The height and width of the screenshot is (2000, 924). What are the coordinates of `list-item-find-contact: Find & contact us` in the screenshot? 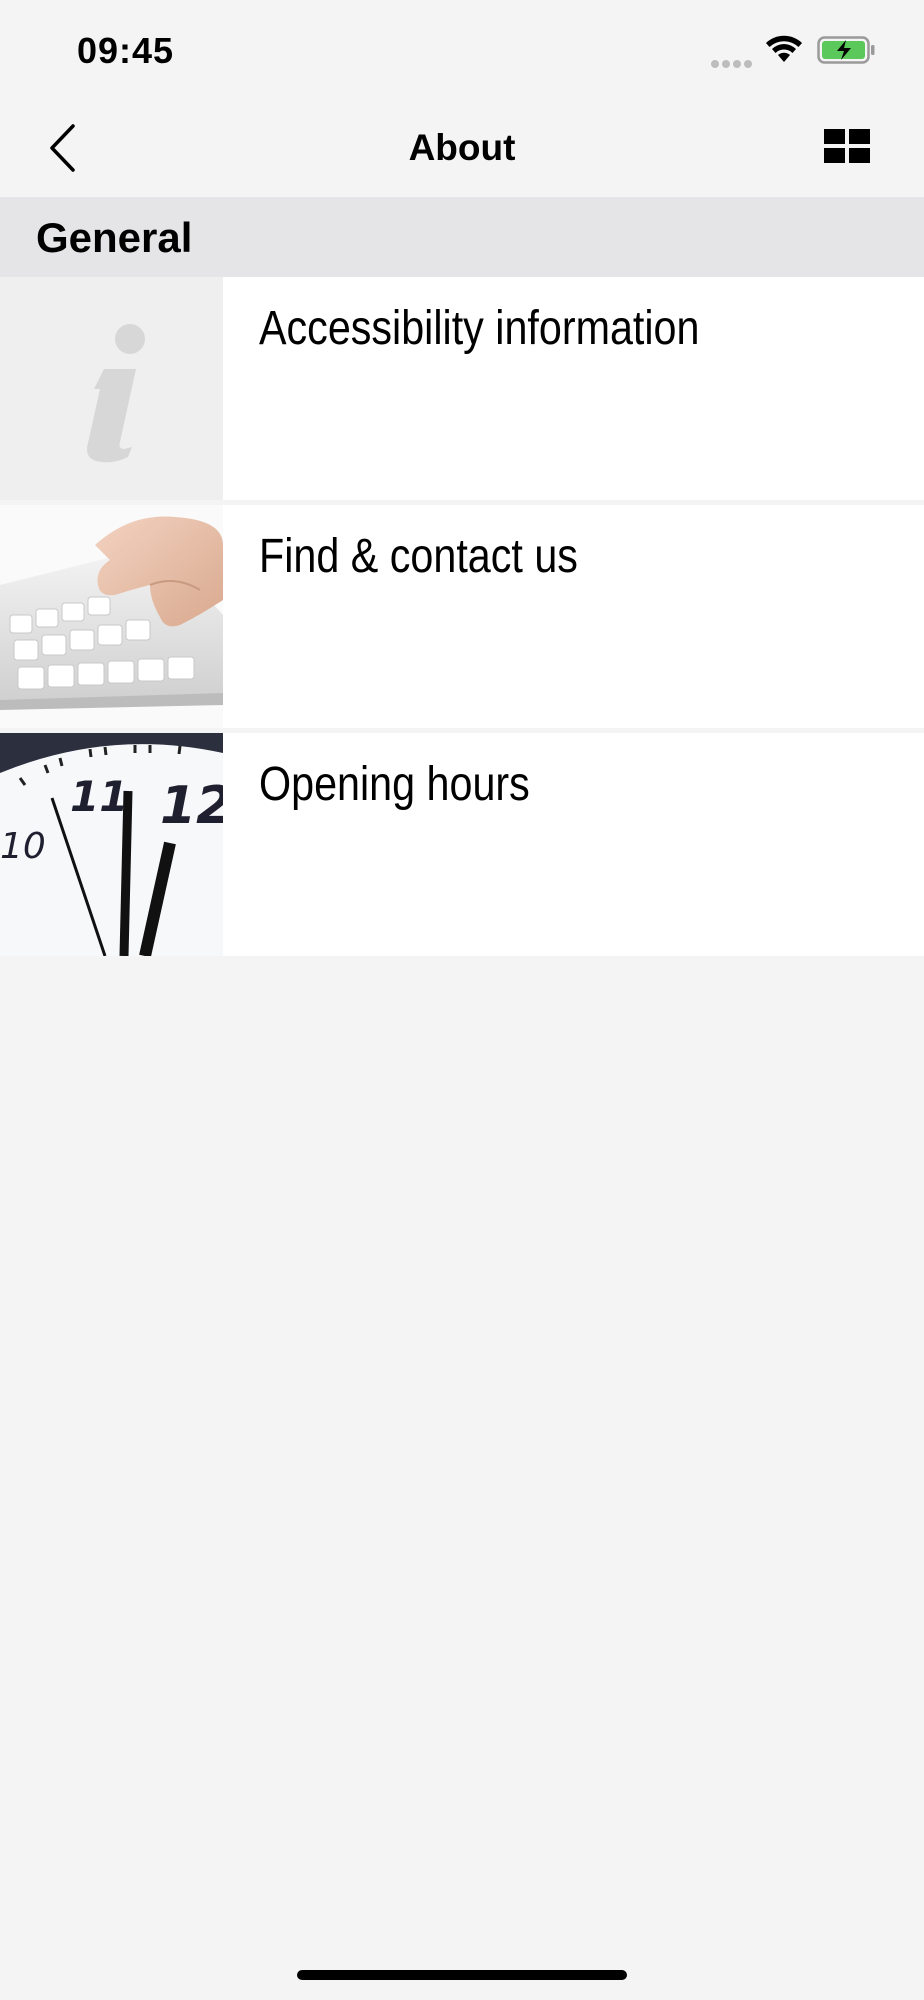 It's located at (462, 616).